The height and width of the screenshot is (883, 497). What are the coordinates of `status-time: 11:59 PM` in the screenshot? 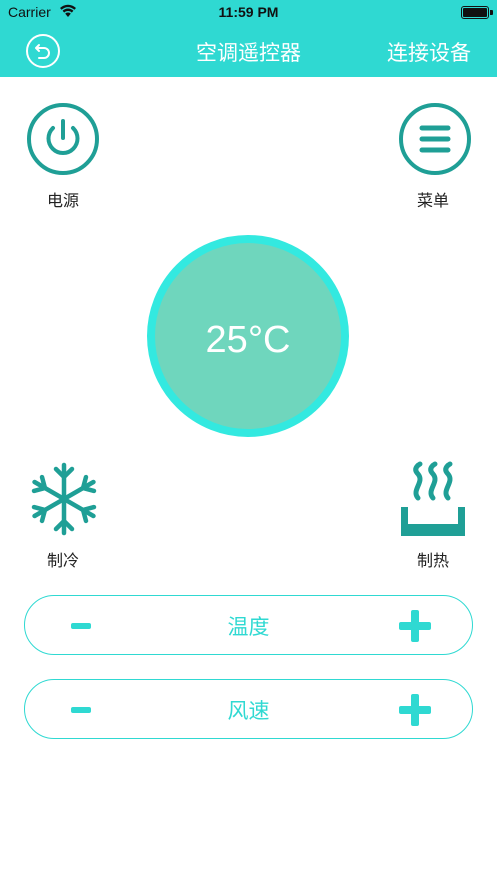 It's located at (248, 12).